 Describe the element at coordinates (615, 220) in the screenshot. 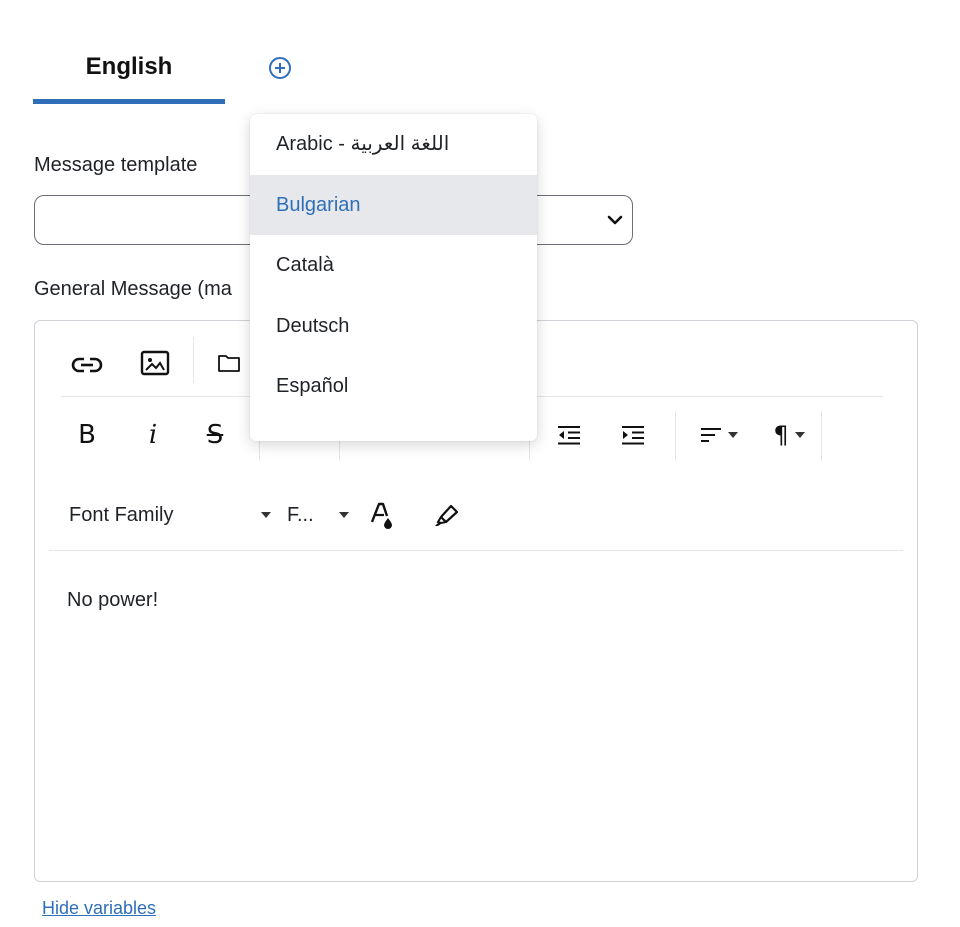

I see `chevron-down-icon` at that location.